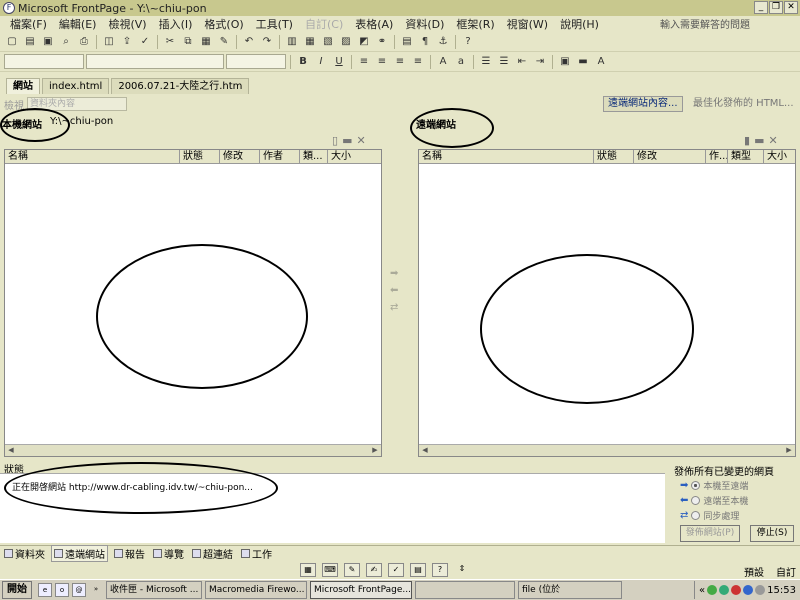 This screenshot has width=800, height=600. Describe the element at coordinates (382, 62) in the screenshot. I see `align-center-icon: ≡` at that location.